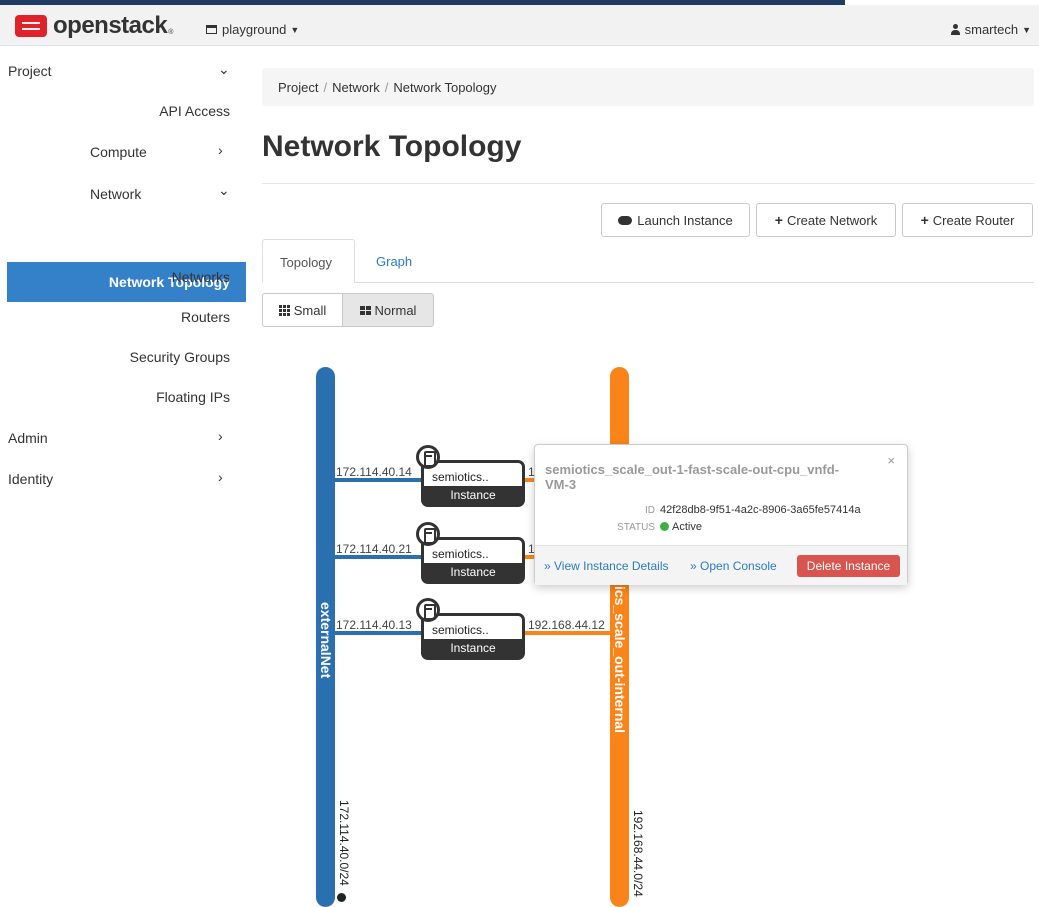 The image size is (1039, 907). What do you see at coordinates (30, 479) in the screenshot?
I see `sidebar-item-identity: Identity` at bounding box center [30, 479].